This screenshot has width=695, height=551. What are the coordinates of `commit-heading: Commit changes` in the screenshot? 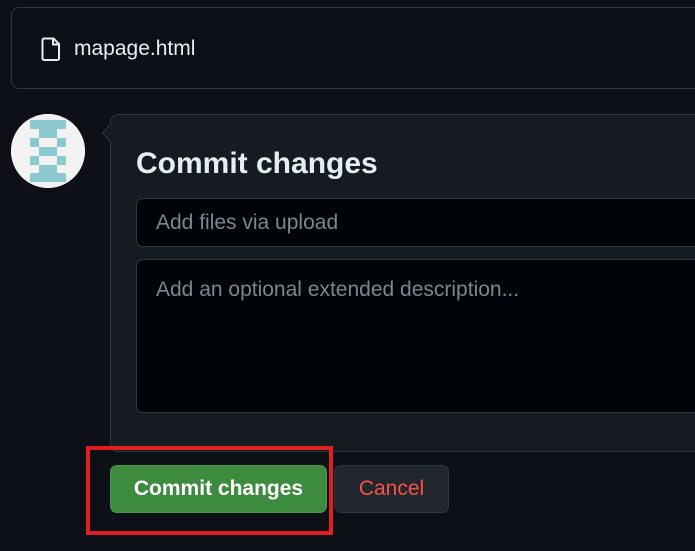 It's located at (257, 163).